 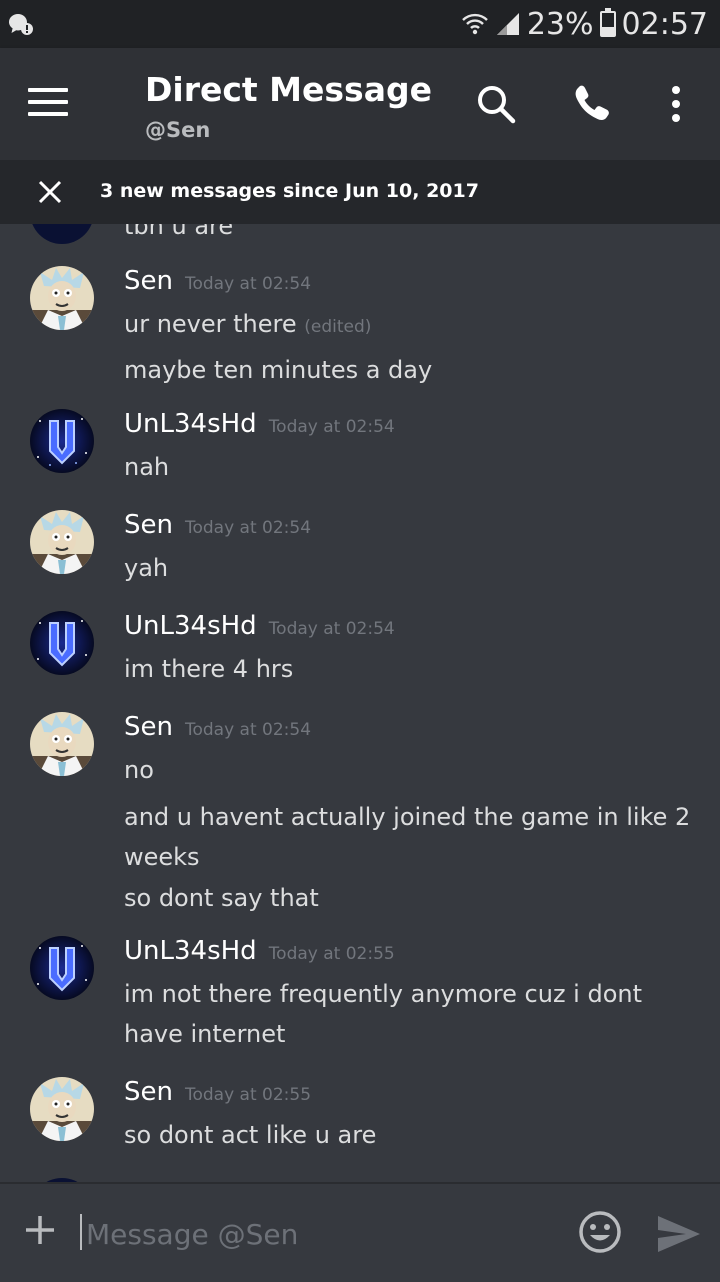 What do you see at coordinates (289, 191) in the screenshot?
I see `new-messages-text: 3 new messages since Jun 10, 2017` at bounding box center [289, 191].